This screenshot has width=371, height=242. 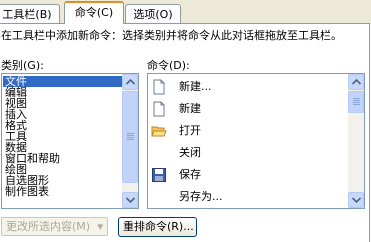 What do you see at coordinates (185, 12) in the screenshot?
I see `tab-strip: 工具栏(B) 命令(C) 选项(O)` at bounding box center [185, 12].